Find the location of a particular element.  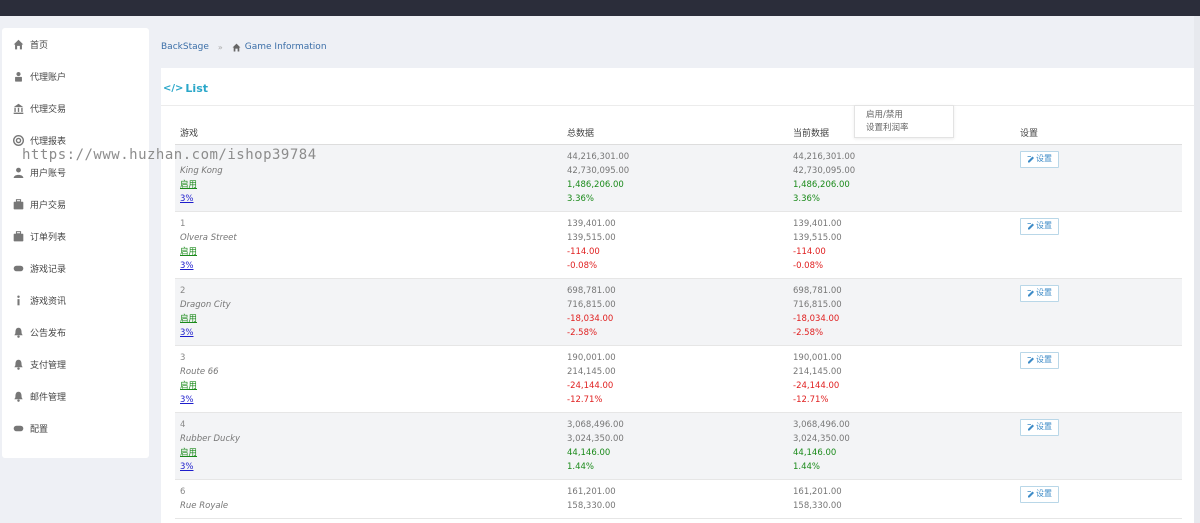

dropdown-item-toggle: 启用/禁用 is located at coordinates (909, 115).